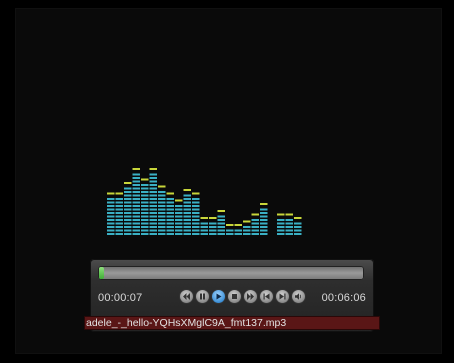 Image resolution: width=454 pixels, height=363 pixels. I want to click on progress-bar, so click(231, 273).